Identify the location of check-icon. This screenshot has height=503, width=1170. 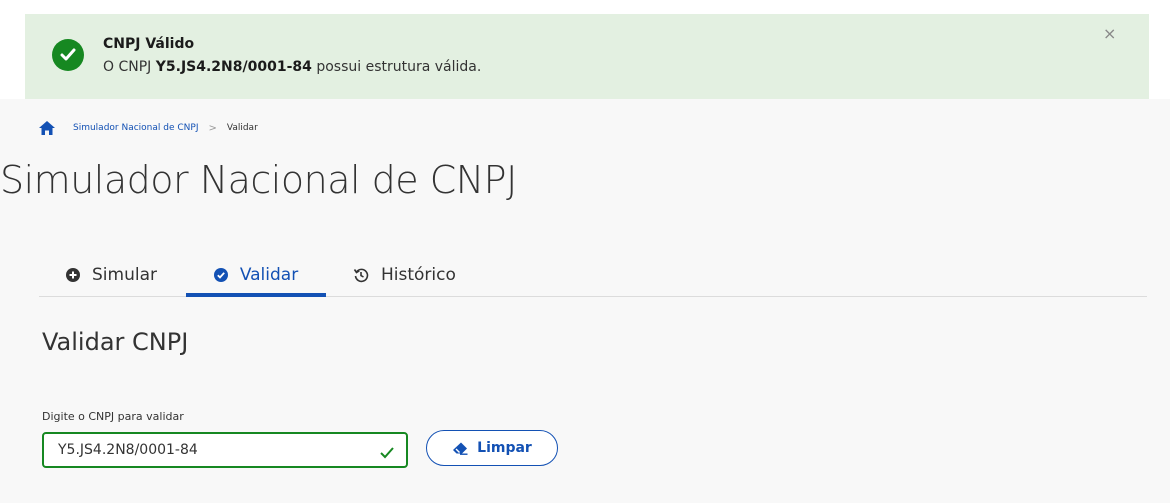
(387, 453).